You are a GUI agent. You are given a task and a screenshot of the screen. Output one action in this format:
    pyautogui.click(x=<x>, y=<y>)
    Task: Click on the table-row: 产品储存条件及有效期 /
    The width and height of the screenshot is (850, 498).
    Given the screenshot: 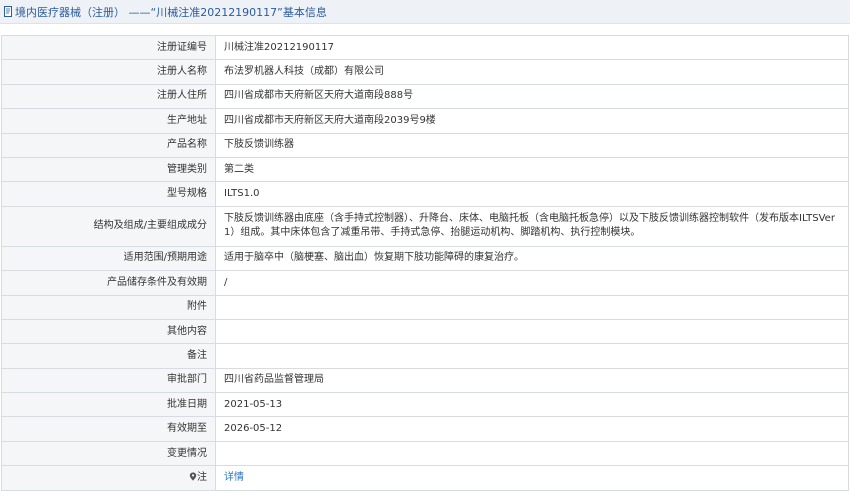 What is the action you would take?
    pyautogui.click(x=425, y=283)
    